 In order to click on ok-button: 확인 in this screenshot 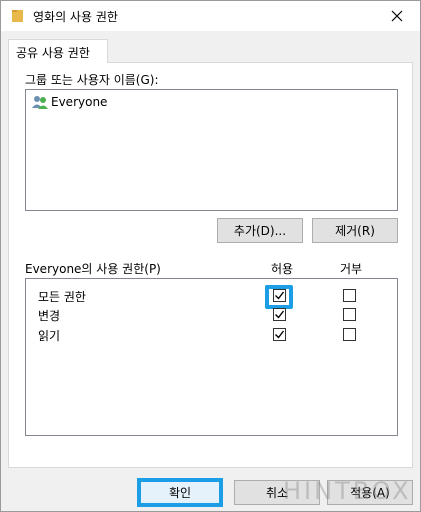, I will do `click(180, 492)`.